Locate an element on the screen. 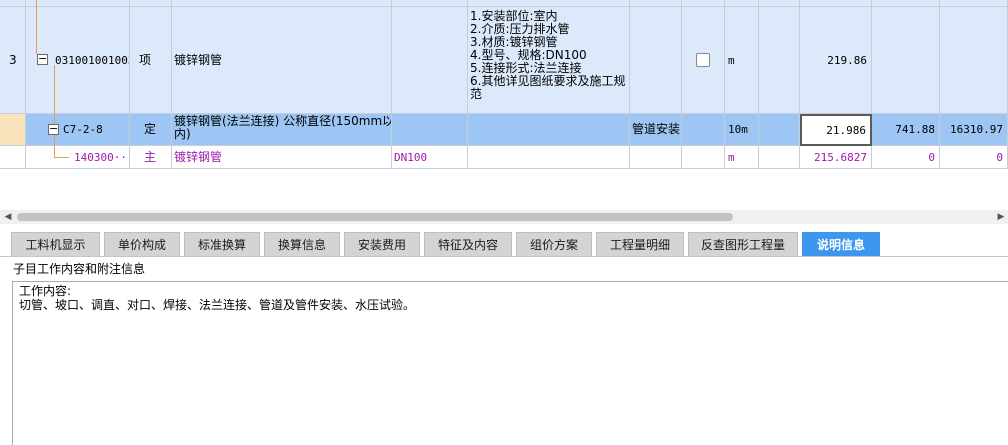  material-unit: m is located at coordinates (742, 157).